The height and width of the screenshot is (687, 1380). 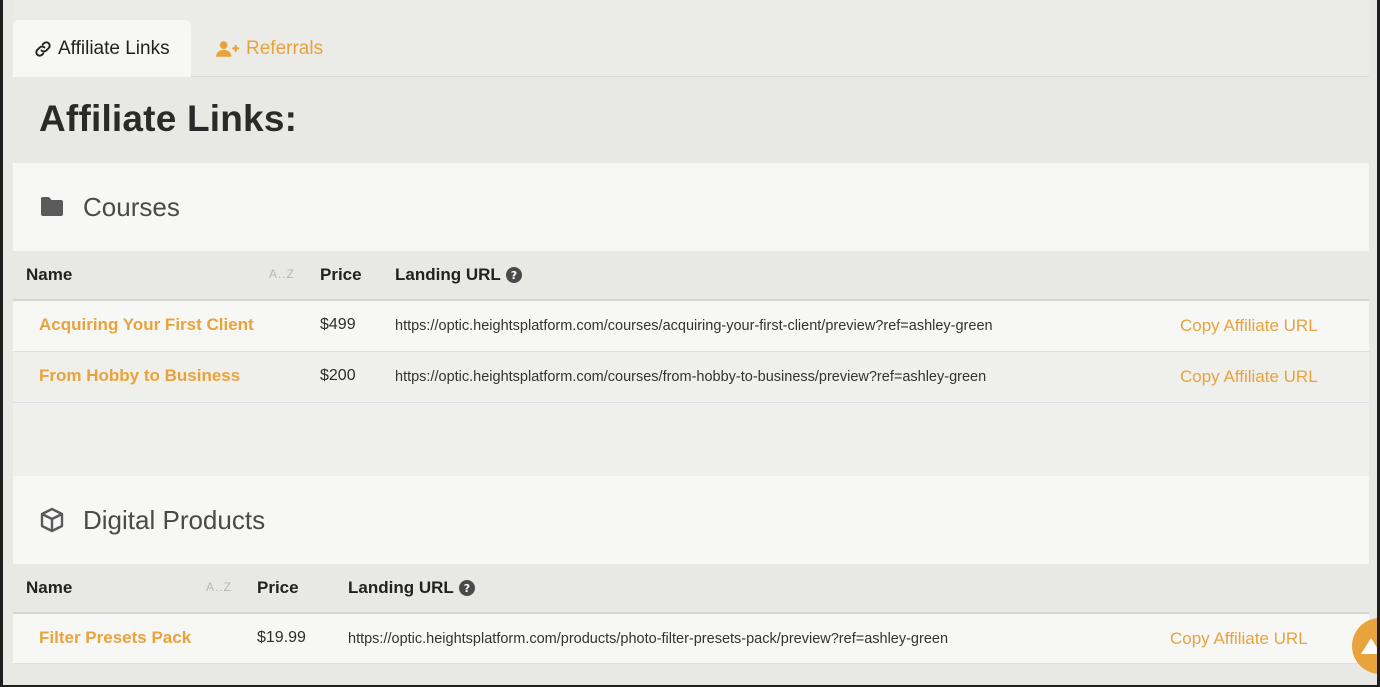 What do you see at coordinates (52, 520) in the screenshot?
I see `cube-icon` at bounding box center [52, 520].